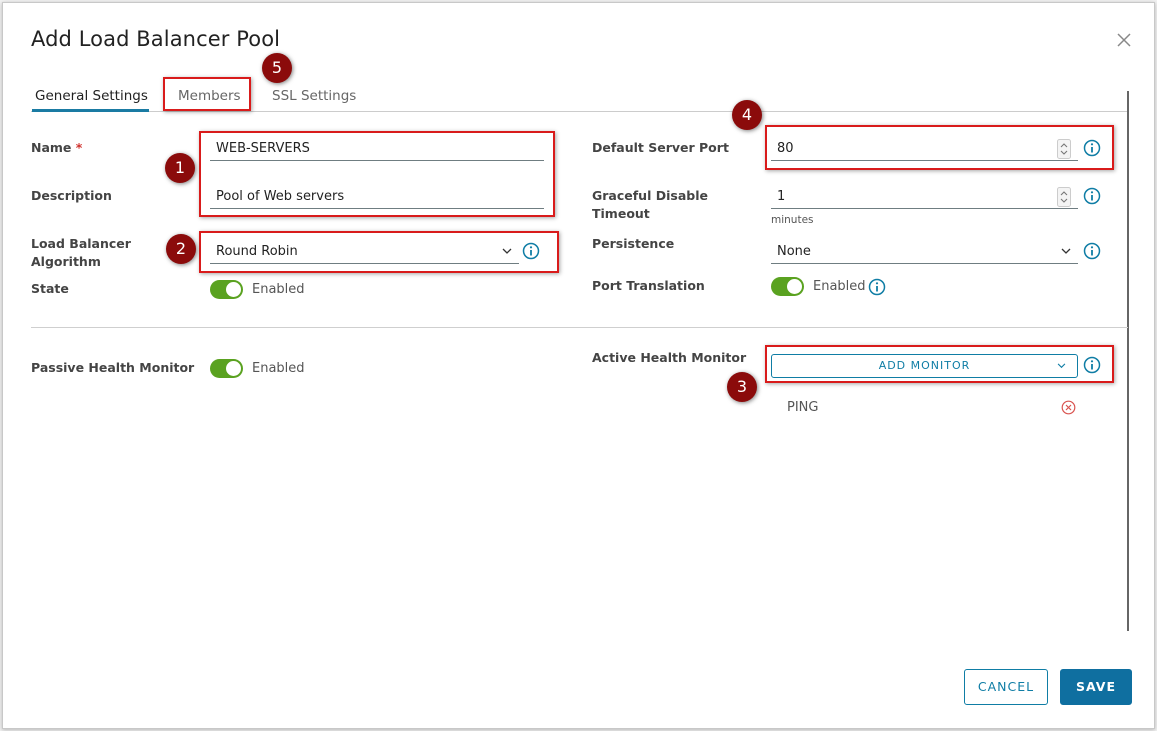 This screenshot has width=1157, height=731. What do you see at coordinates (650, 204) in the screenshot?
I see `graceful-timeout-label: Graceful Disable Timeout` at bounding box center [650, 204].